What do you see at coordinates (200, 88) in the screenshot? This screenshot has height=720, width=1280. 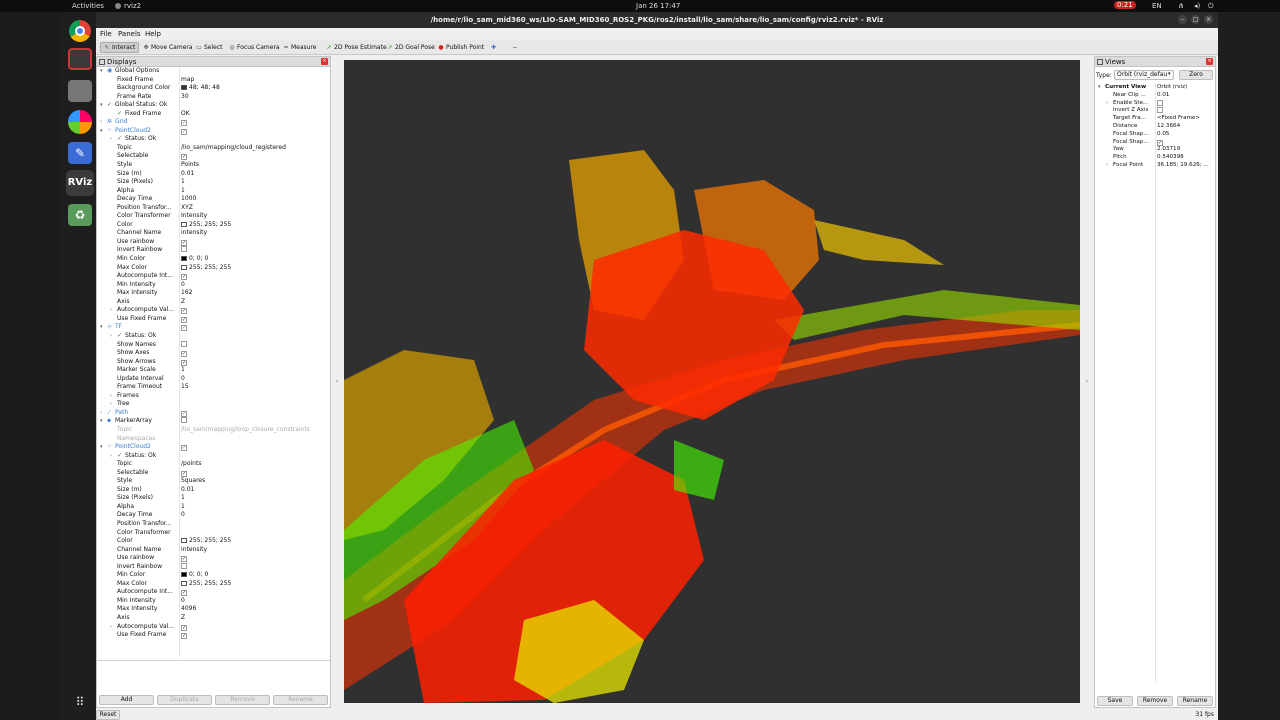 I see `property-value: 48; 48; 48` at bounding box center [200, 88].